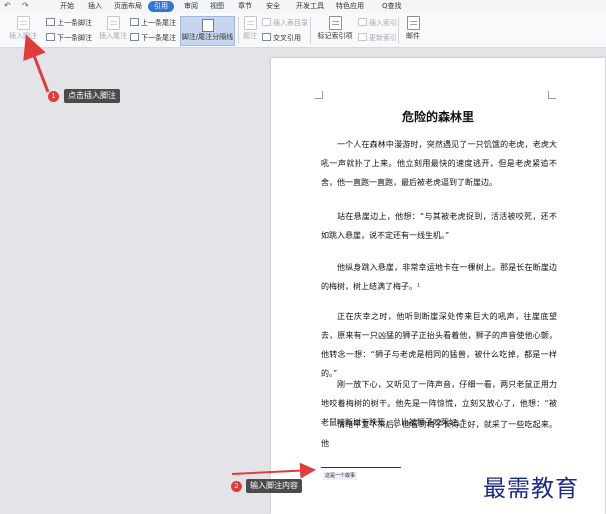 The width and height of the screenshot is (606, 514). Describe the element at coordinates (36, 63) in the screenshot. I see `arrow-to-insert-footnote` at that location.